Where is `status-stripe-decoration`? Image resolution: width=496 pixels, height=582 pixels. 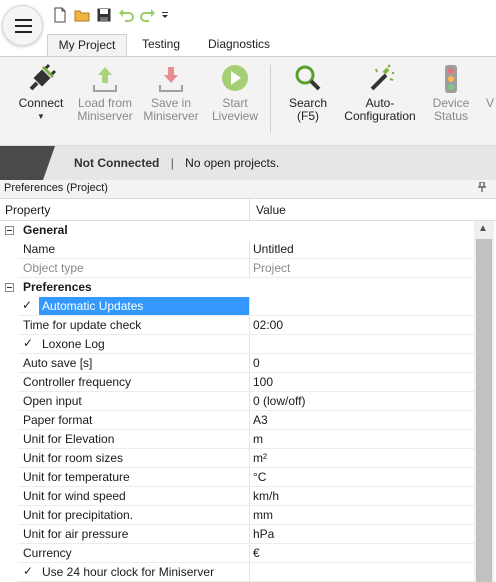
status-stripe-decoration is located at coordinates (27, 163).